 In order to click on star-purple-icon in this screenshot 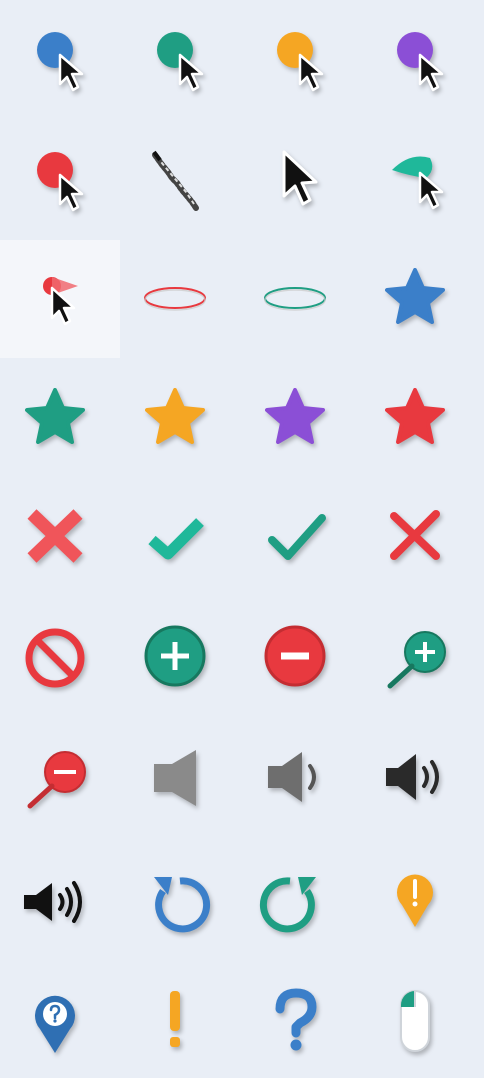, I will do `click(295, 415)`.